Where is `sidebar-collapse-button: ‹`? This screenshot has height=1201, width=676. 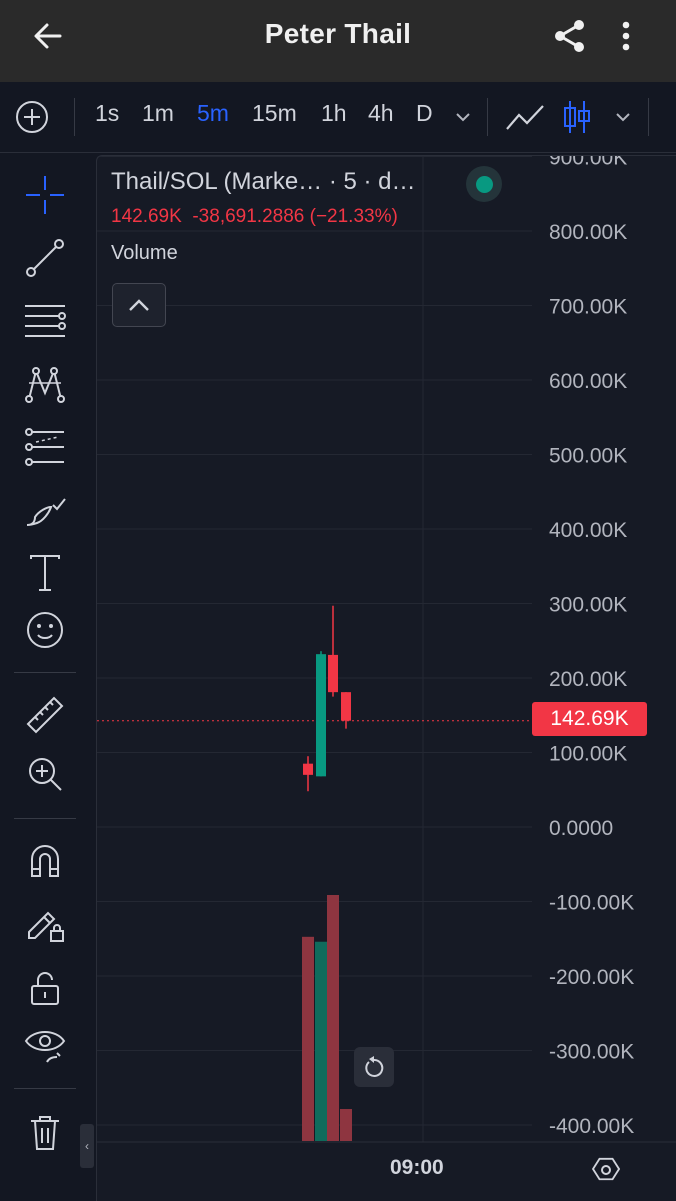
sidebar-collapse-button: ‹ is located at coordinates (87, 1146).